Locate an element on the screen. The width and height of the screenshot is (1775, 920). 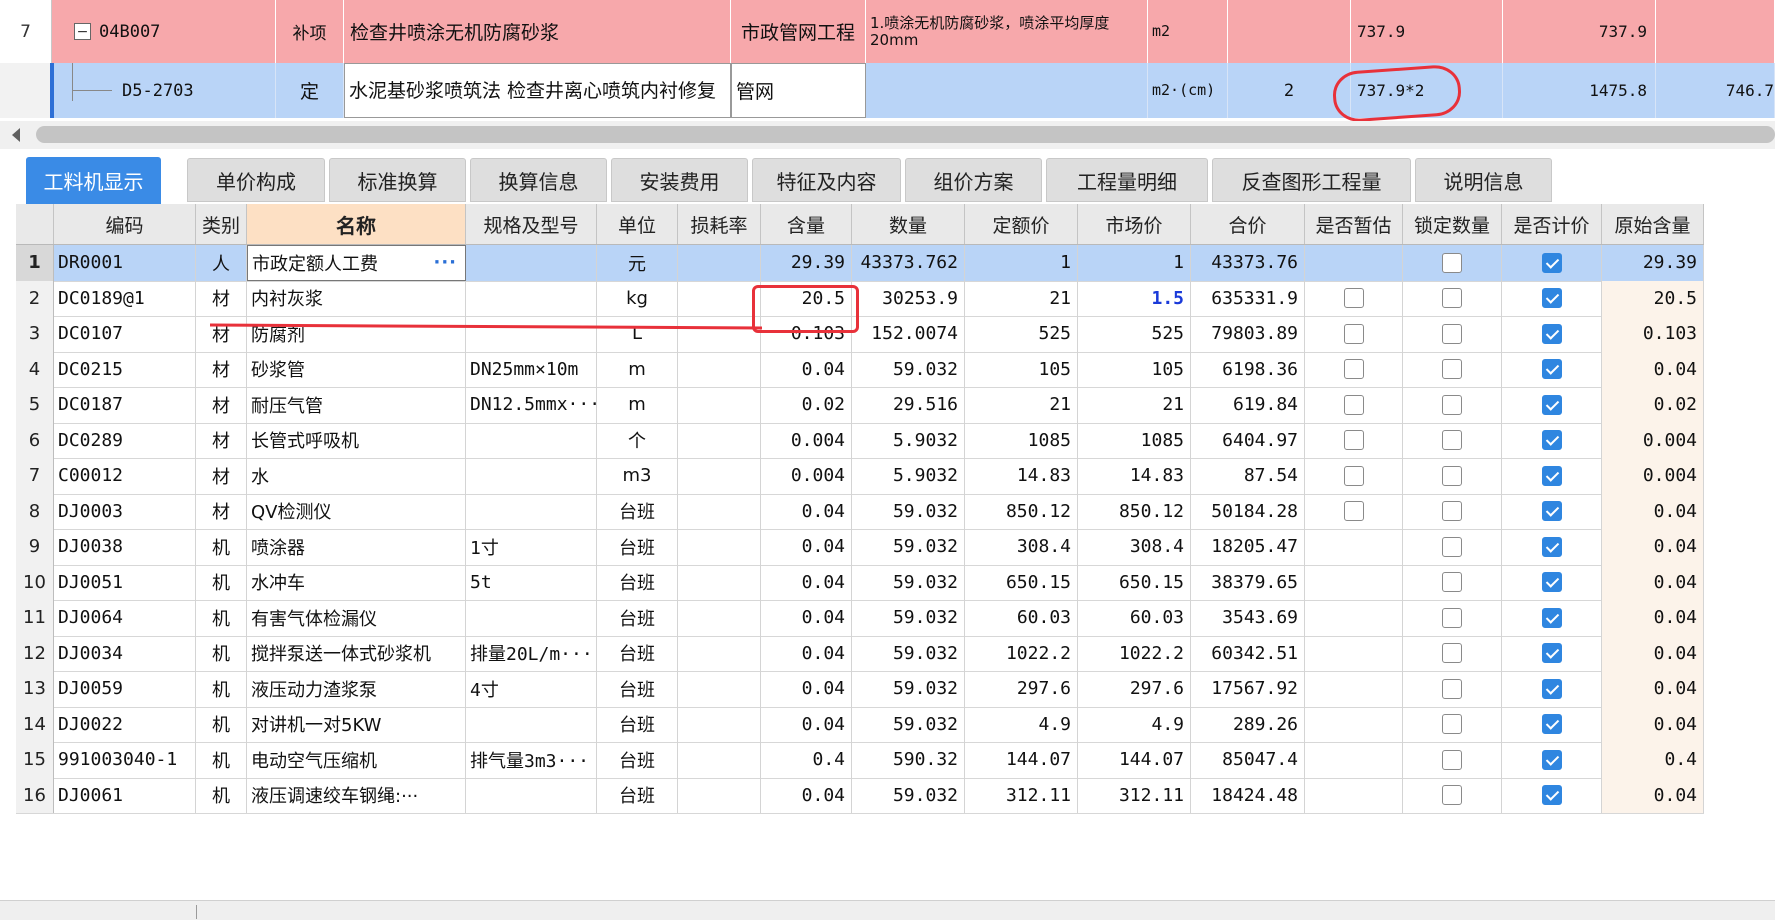
resource-total: 38379.65 is located at coordinates (1248, 582).